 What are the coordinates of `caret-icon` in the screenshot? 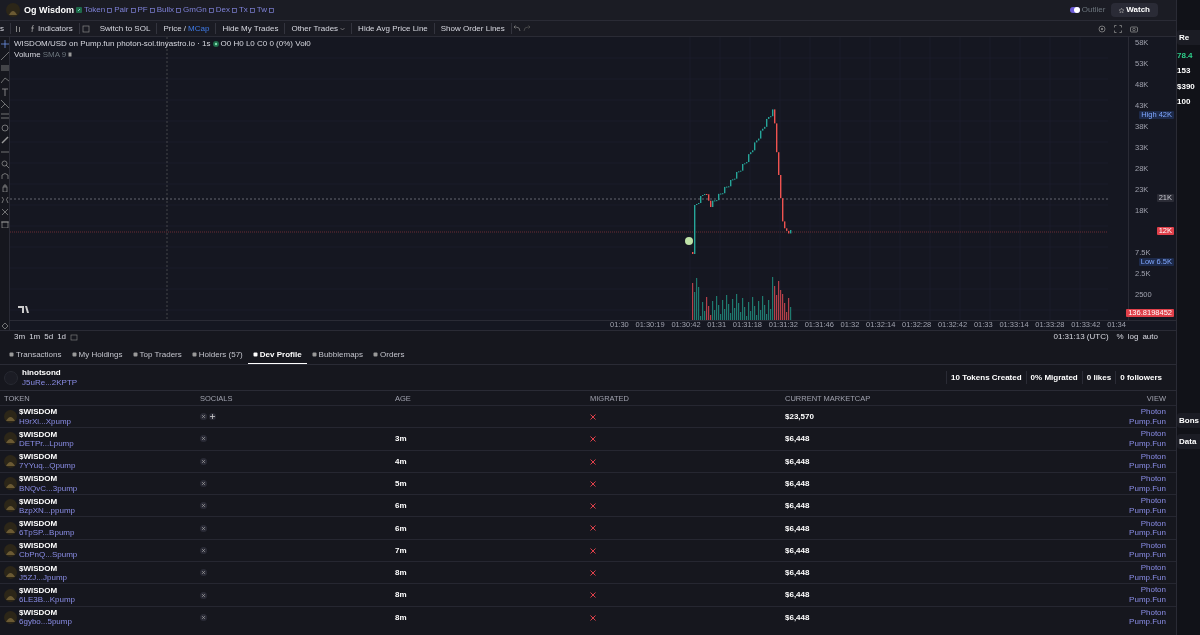 It's located at (343, 28).